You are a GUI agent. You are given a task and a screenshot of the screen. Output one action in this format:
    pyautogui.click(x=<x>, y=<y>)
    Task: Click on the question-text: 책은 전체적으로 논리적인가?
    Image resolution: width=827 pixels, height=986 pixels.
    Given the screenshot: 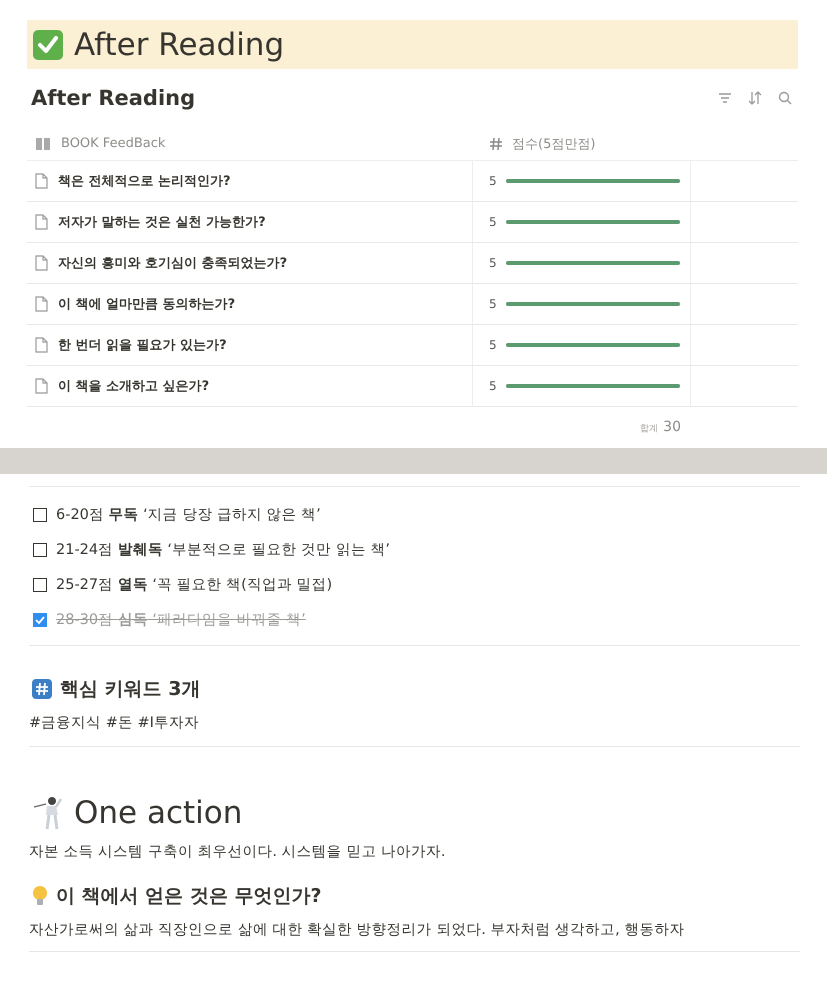 What is the action you would take?
    pyautogui.click(x=144, y=181)
    